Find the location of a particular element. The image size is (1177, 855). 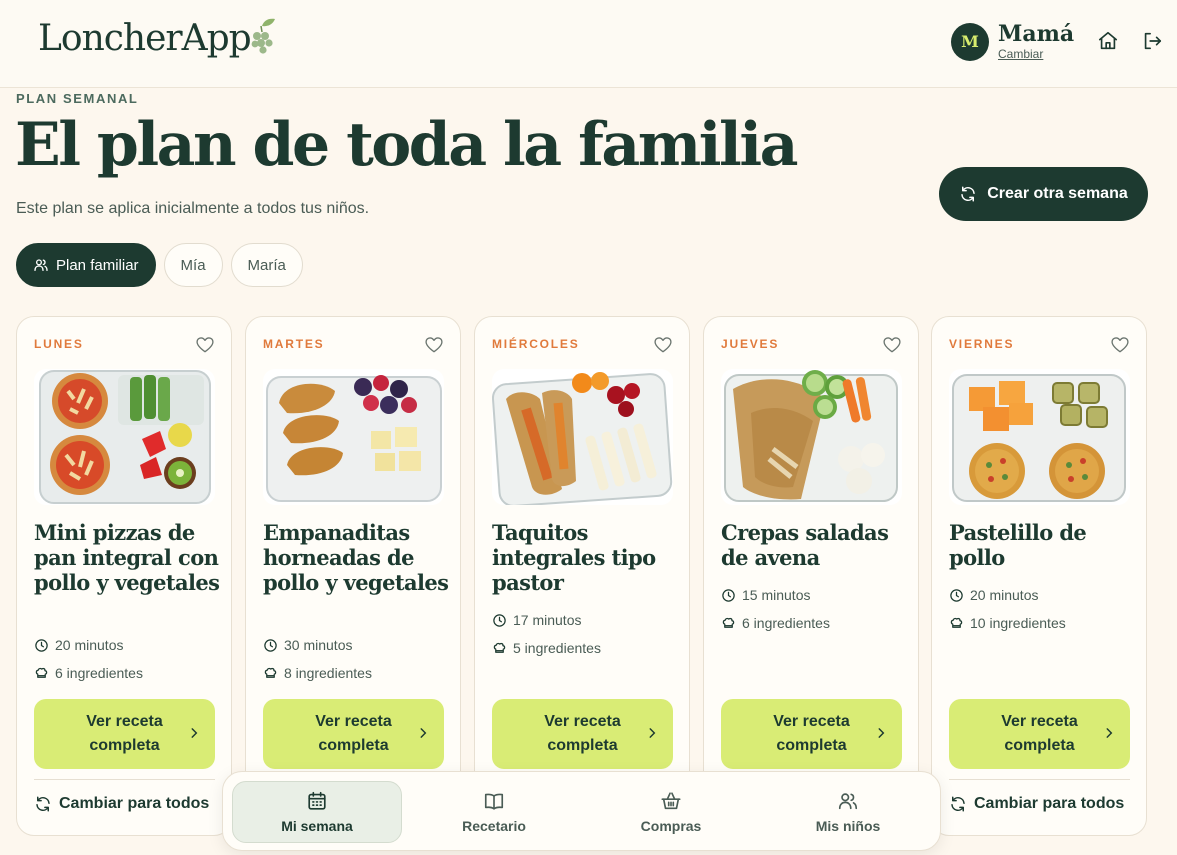

chip-plan-familiar: Plan familiar is located at coordinates (86, 265).